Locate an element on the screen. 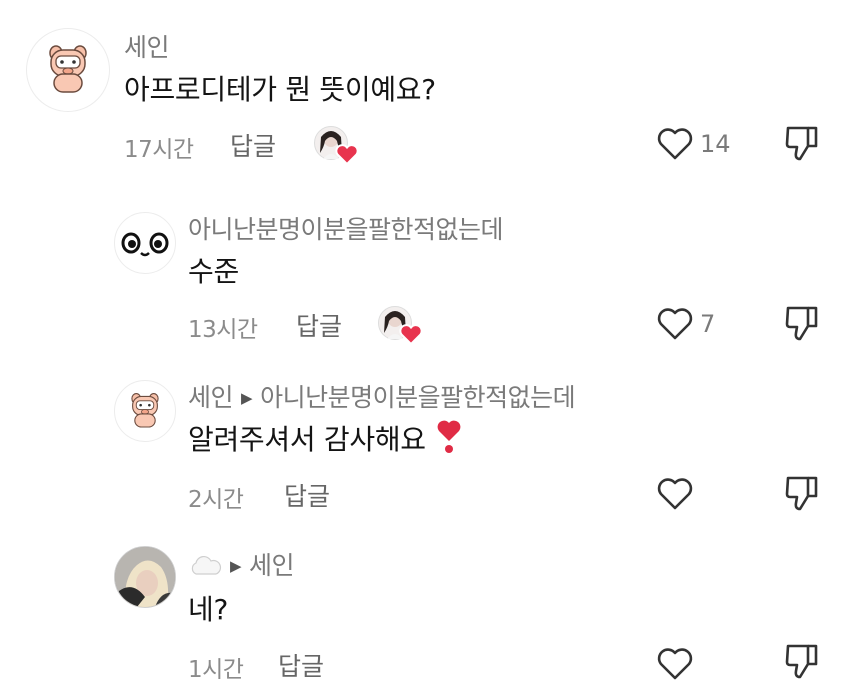 Image resolution: width=850 pixels, height=684 pixels. cloud-emoji is located at coordinates (206, 565).